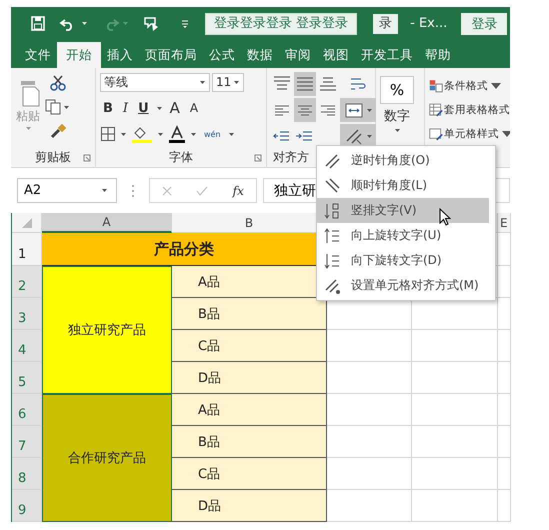 The height and width of the screenshot is (530, 549). I want to click on table-format-icon, so click(436, 110).